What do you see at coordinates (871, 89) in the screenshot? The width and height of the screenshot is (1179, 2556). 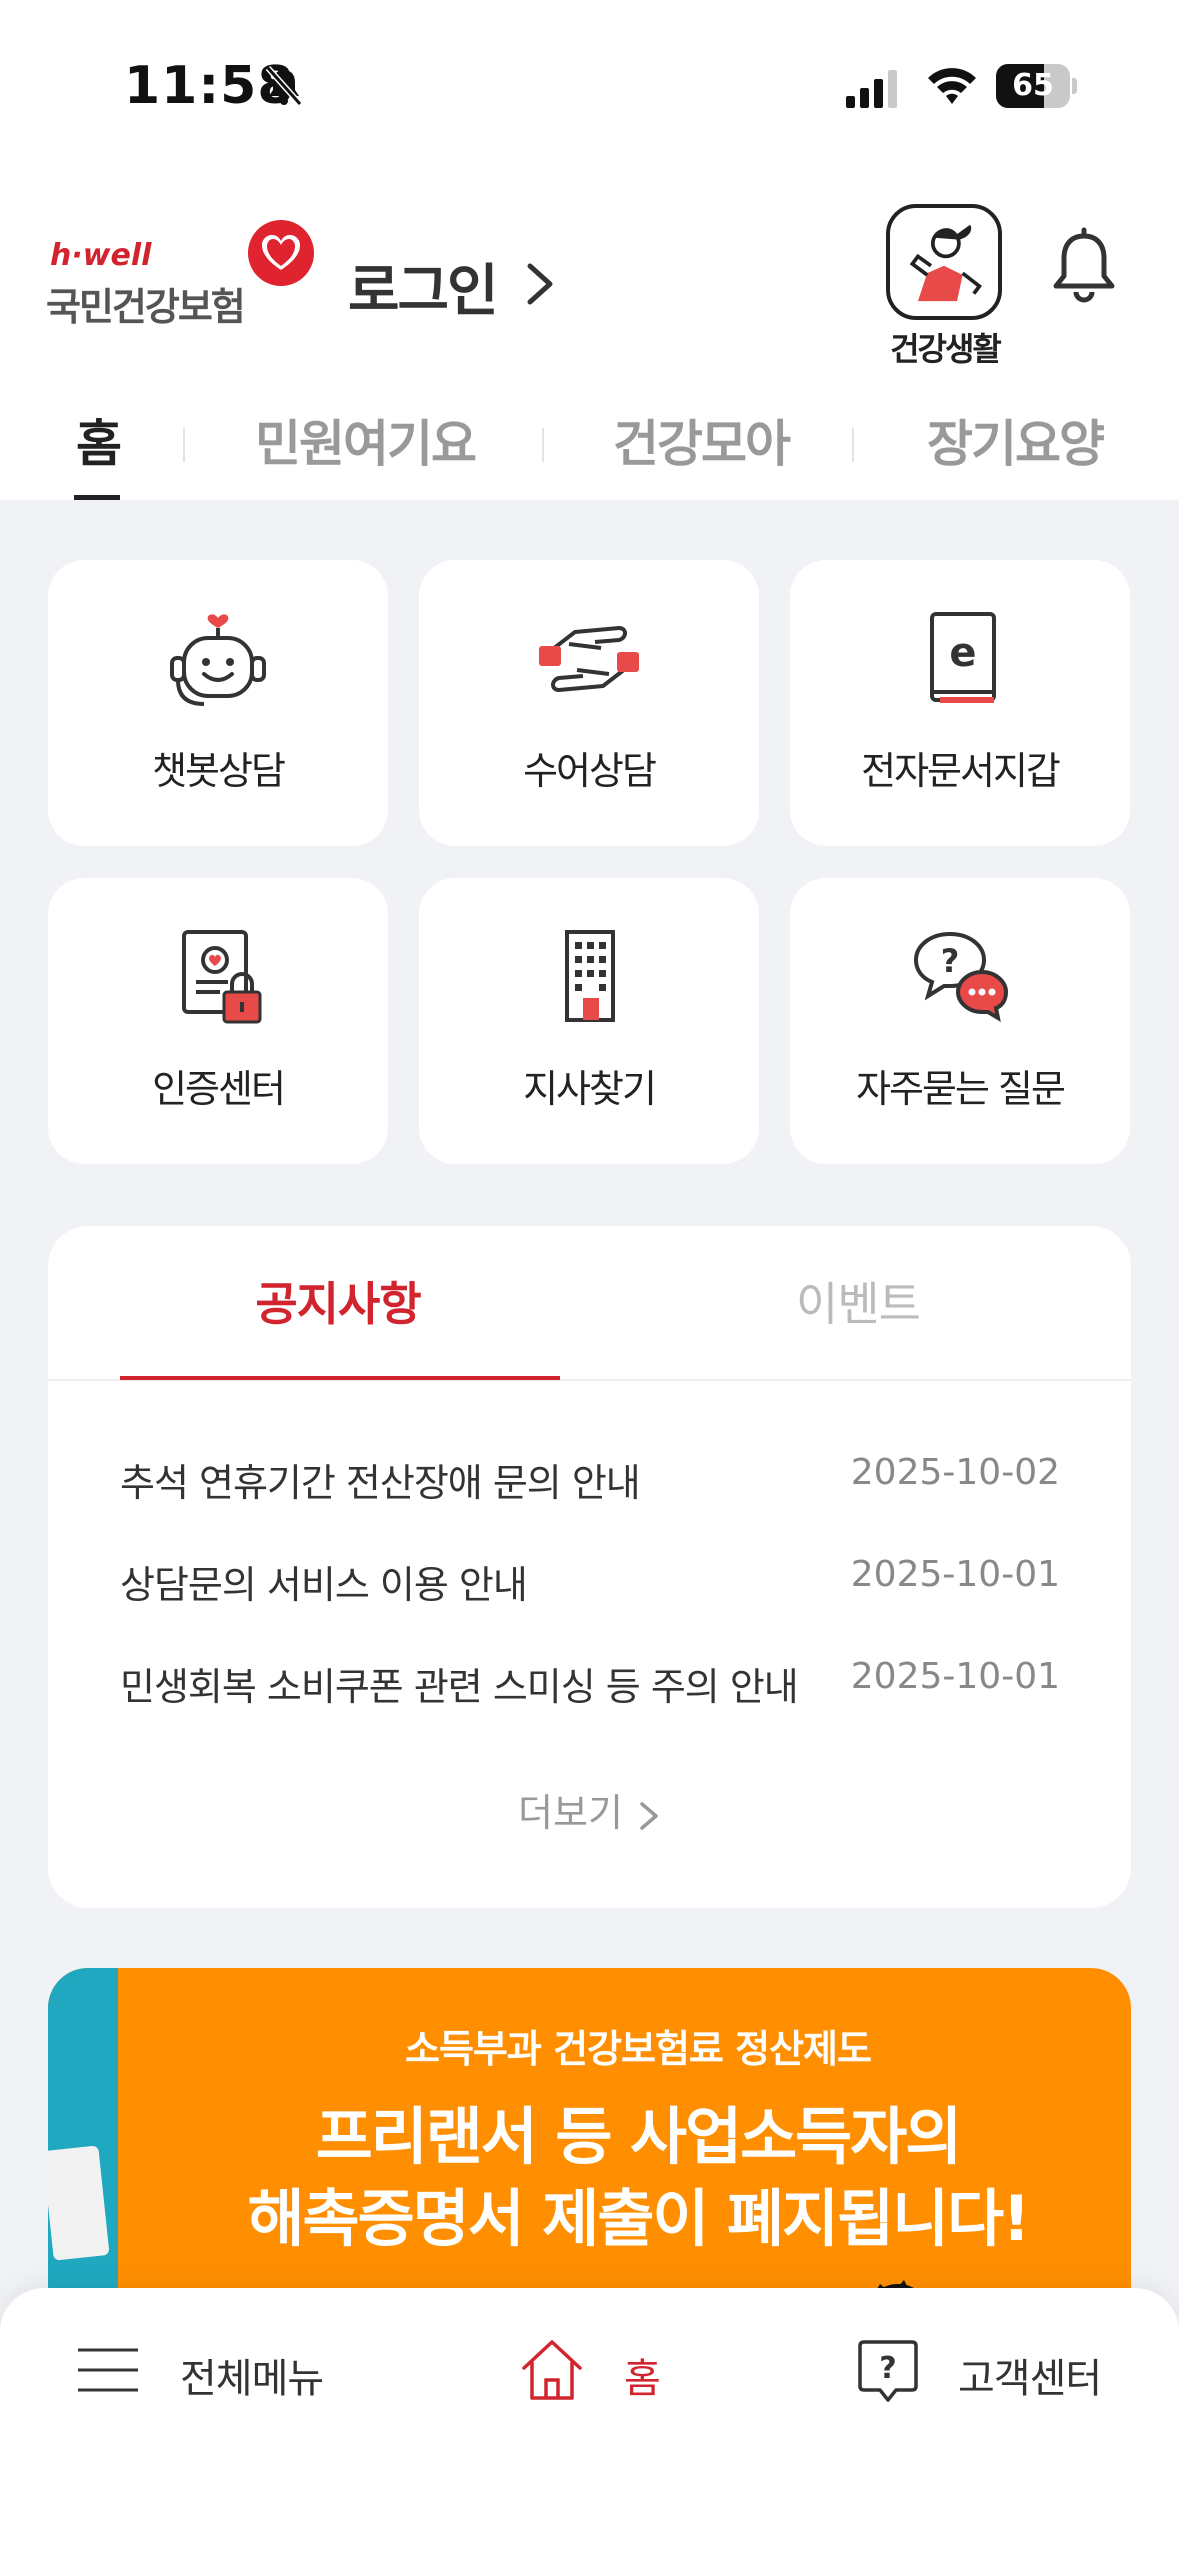 I see `cellular-signal-icon` at bounding box center [871, 89].